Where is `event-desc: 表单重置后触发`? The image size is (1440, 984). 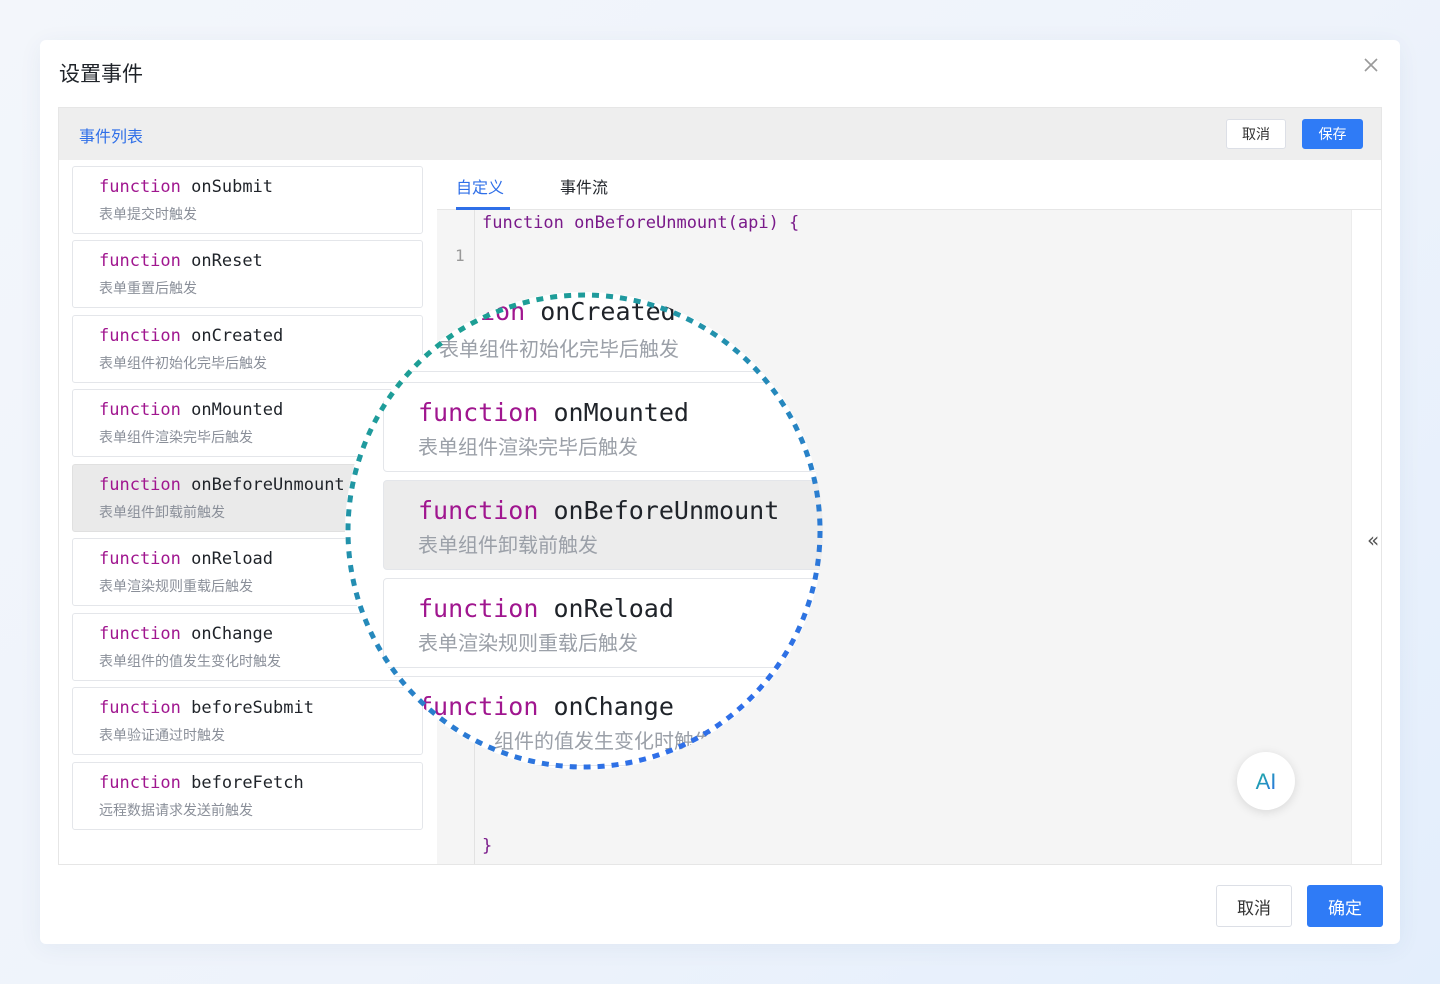
event-desc: 表单重置后触发 is located at coordinates (148, 289).